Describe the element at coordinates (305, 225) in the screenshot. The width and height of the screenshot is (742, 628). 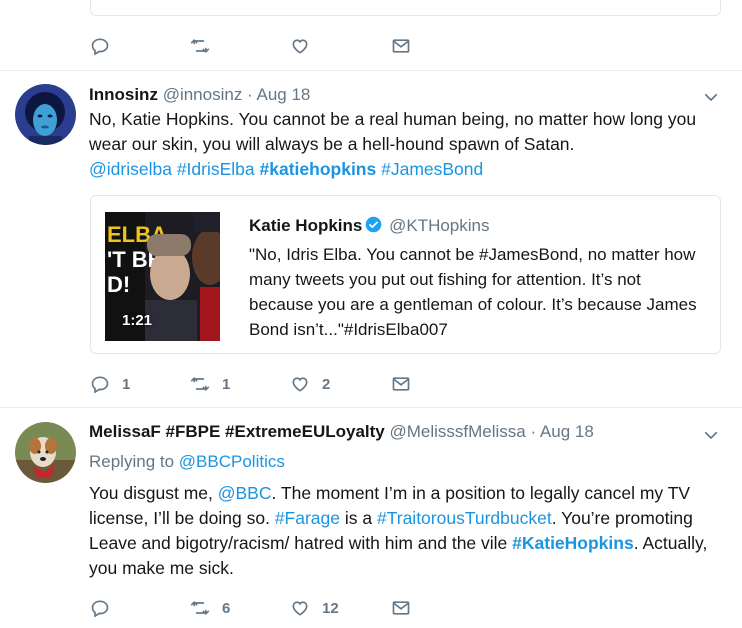
I see `quoted-author-name: Katie Hopkins` at that location.